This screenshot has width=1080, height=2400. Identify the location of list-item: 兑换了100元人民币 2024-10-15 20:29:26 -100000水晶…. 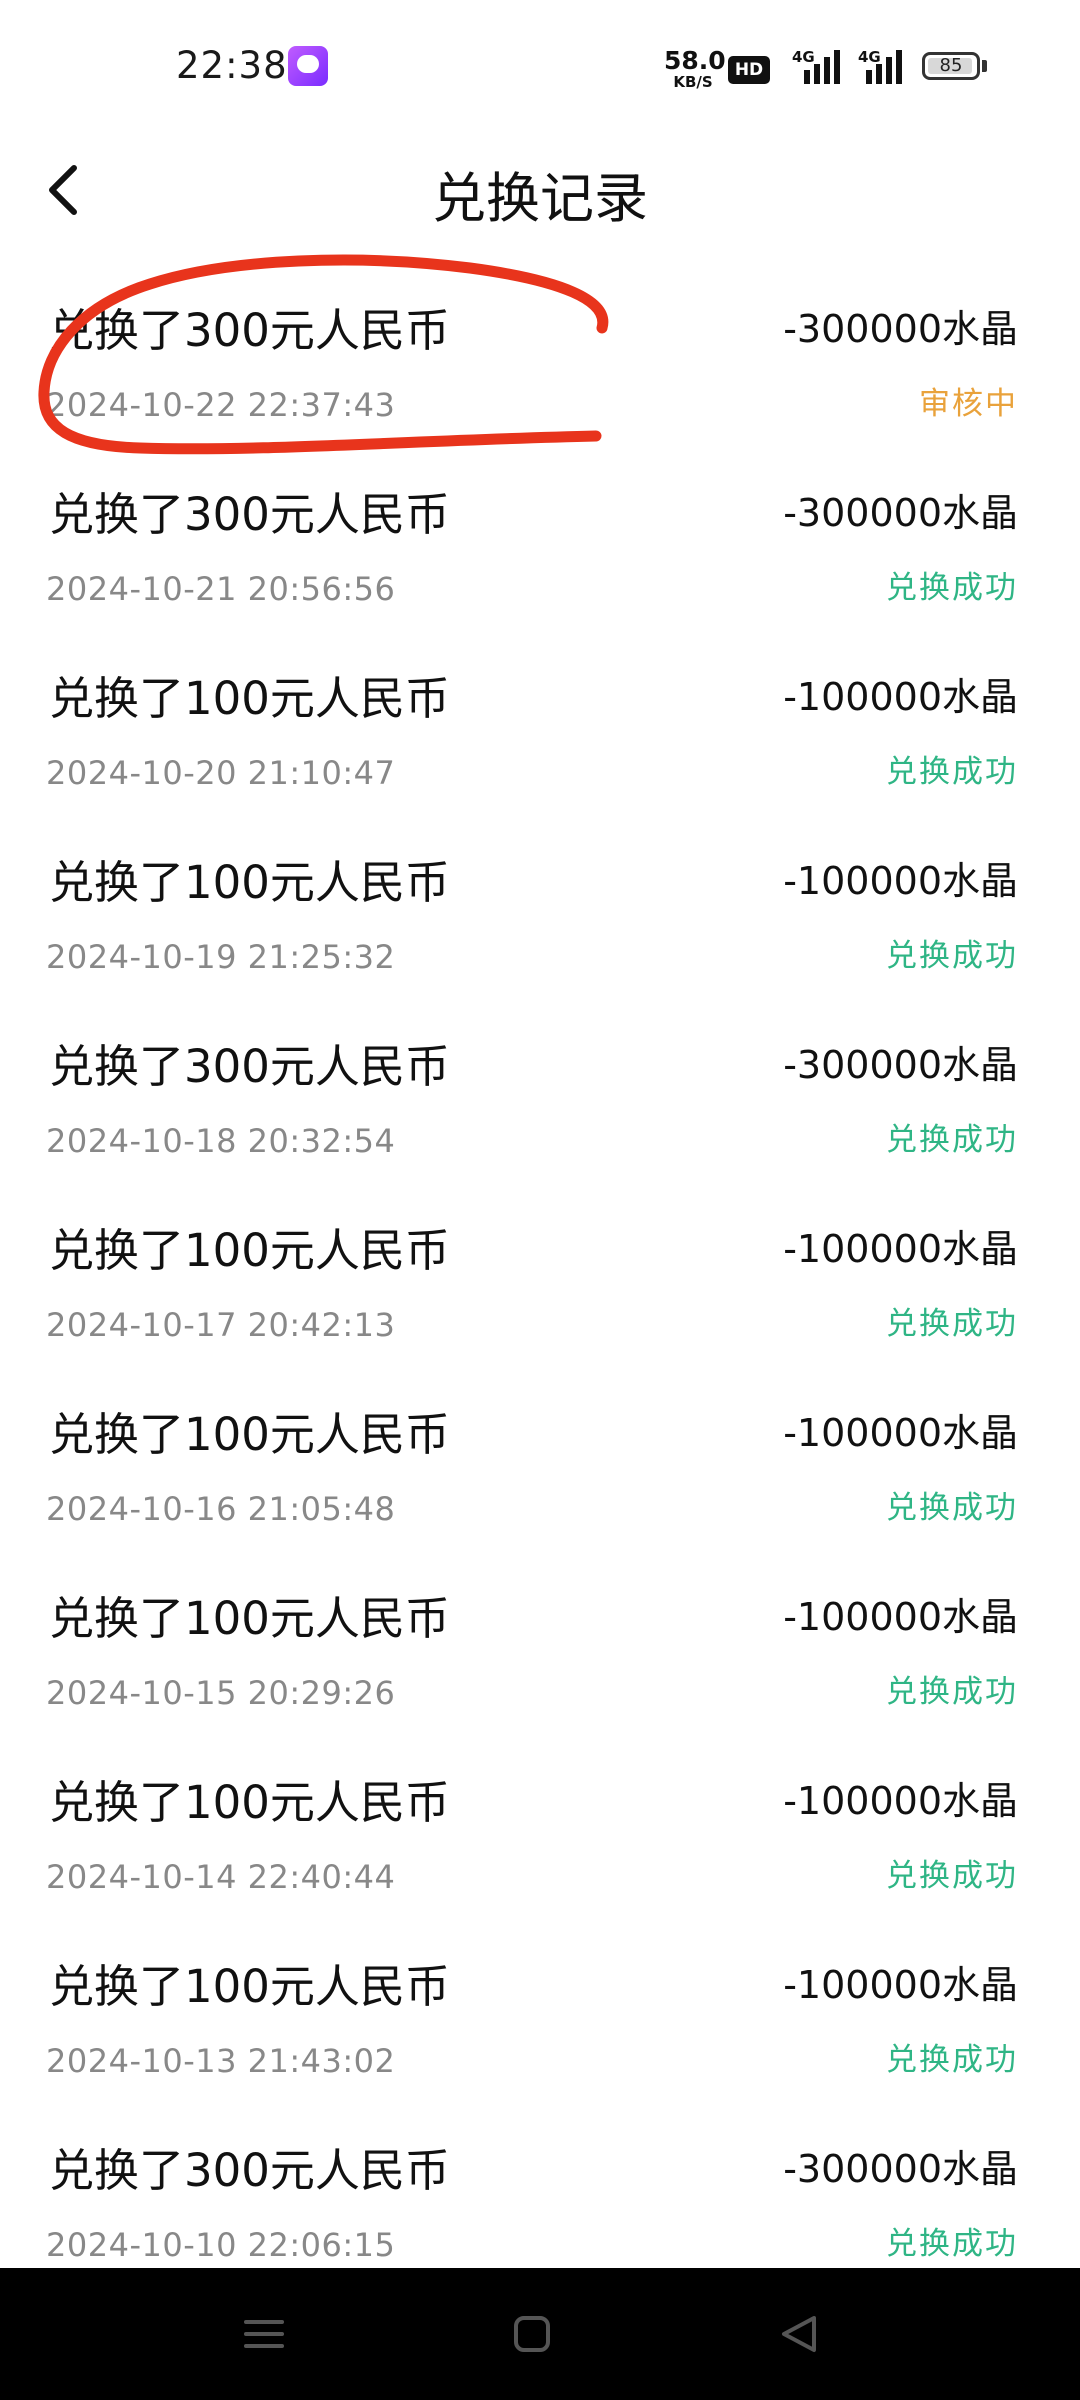
(540, 1652).